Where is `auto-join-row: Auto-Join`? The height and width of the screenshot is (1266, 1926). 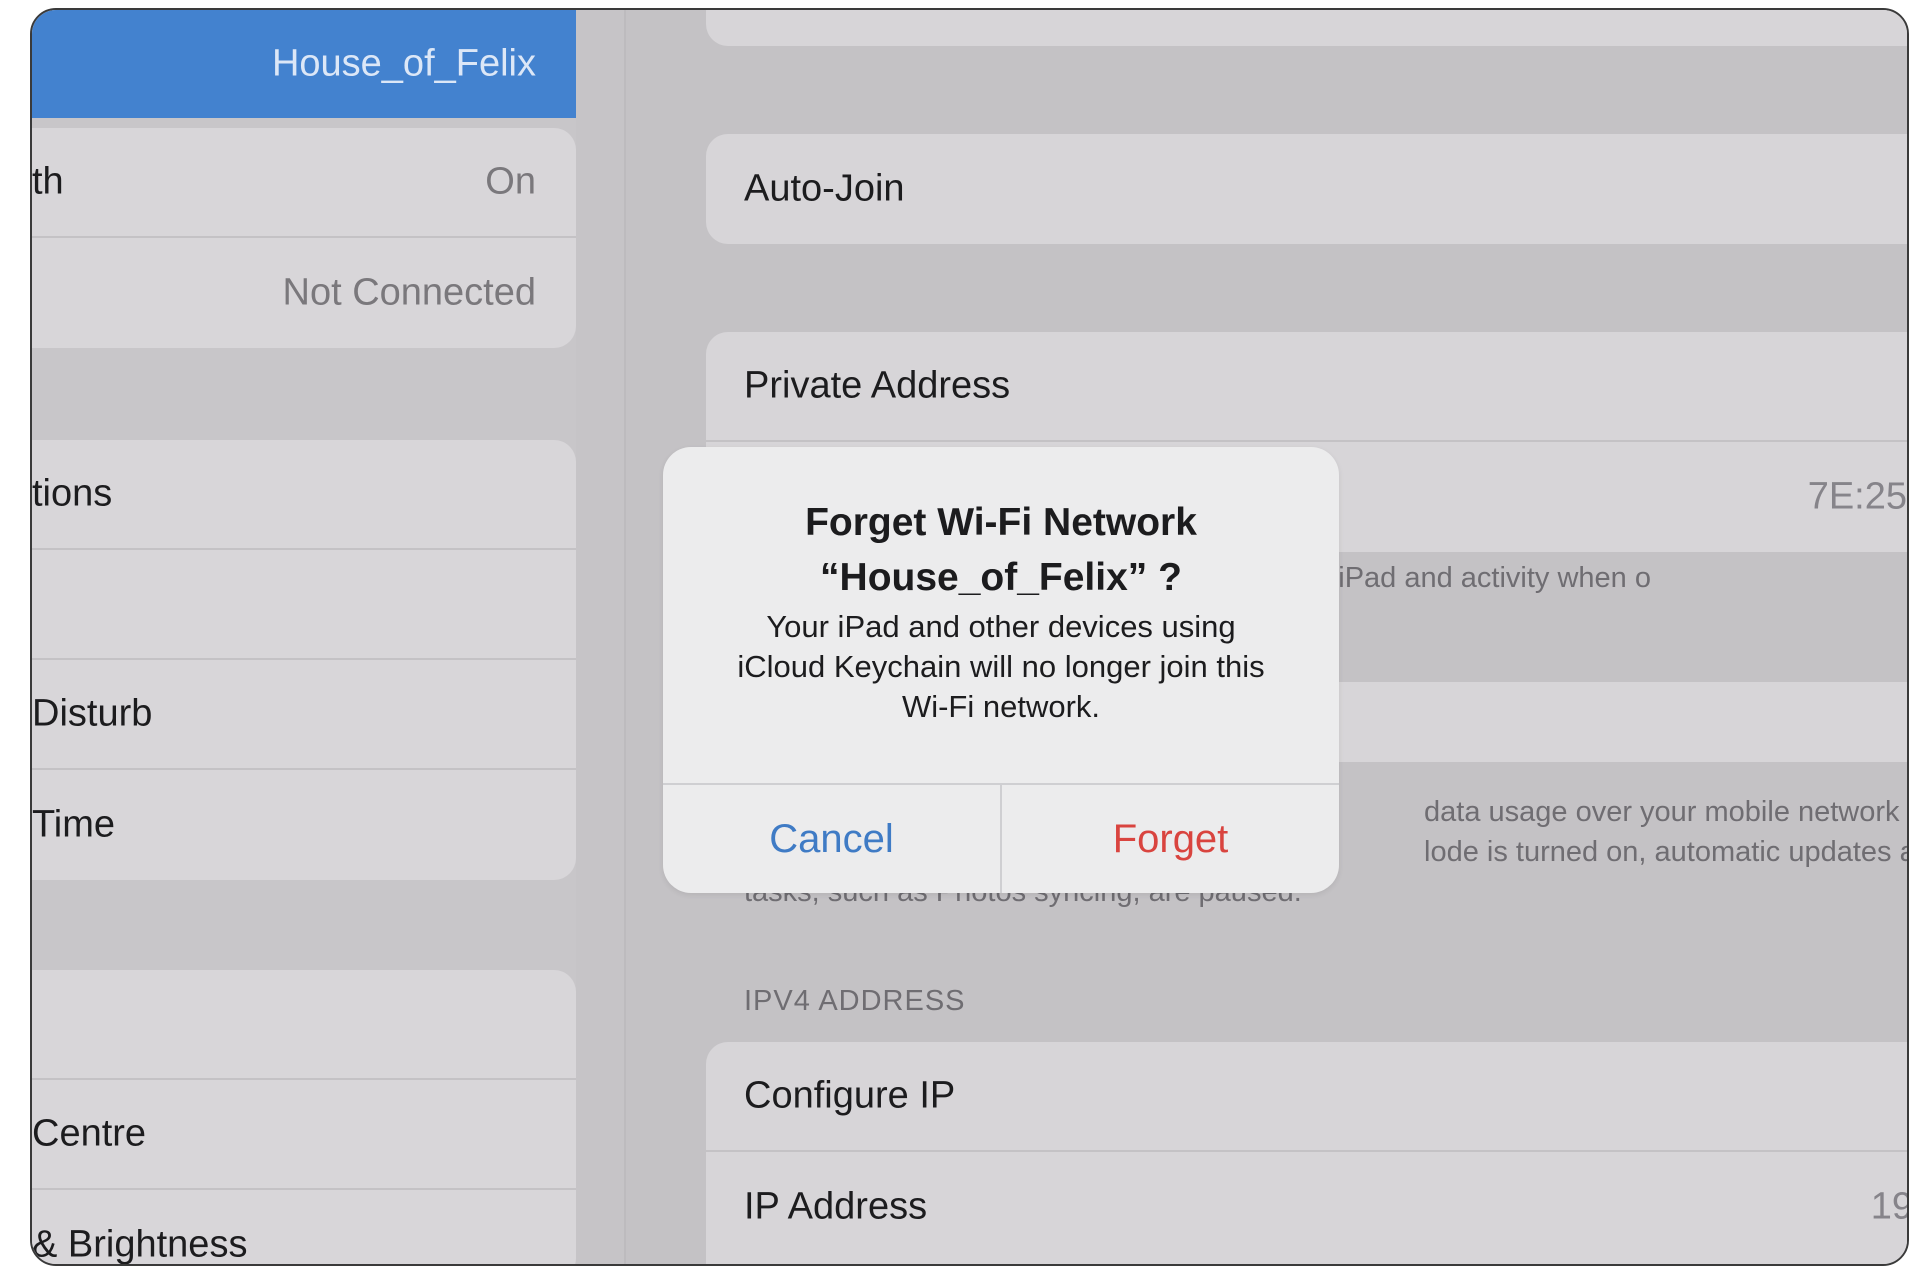 auto-join-row: Auto-Join is located at coordinates (1307, 189).